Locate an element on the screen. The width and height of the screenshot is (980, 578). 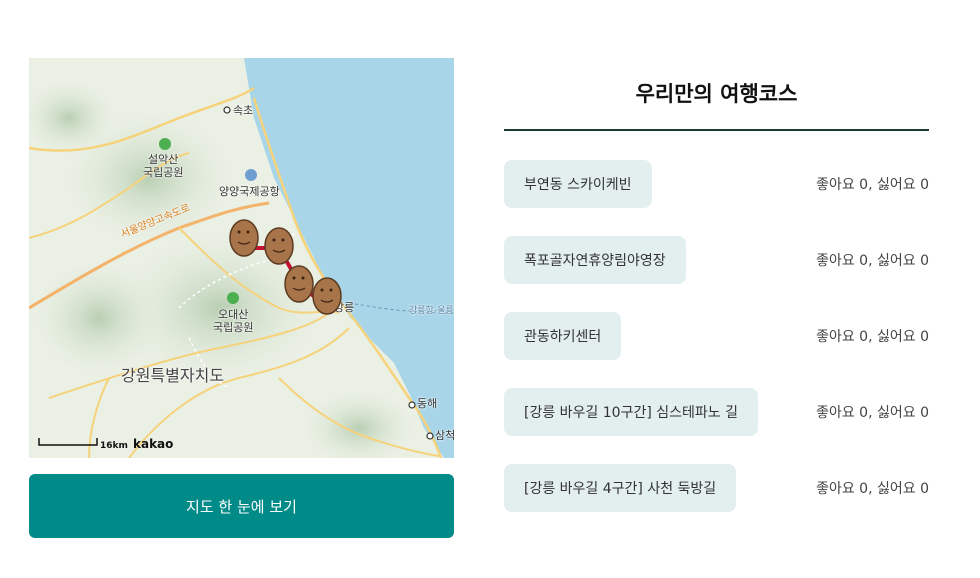
map-scale-label: 16km is located at coordinates (114, 446).